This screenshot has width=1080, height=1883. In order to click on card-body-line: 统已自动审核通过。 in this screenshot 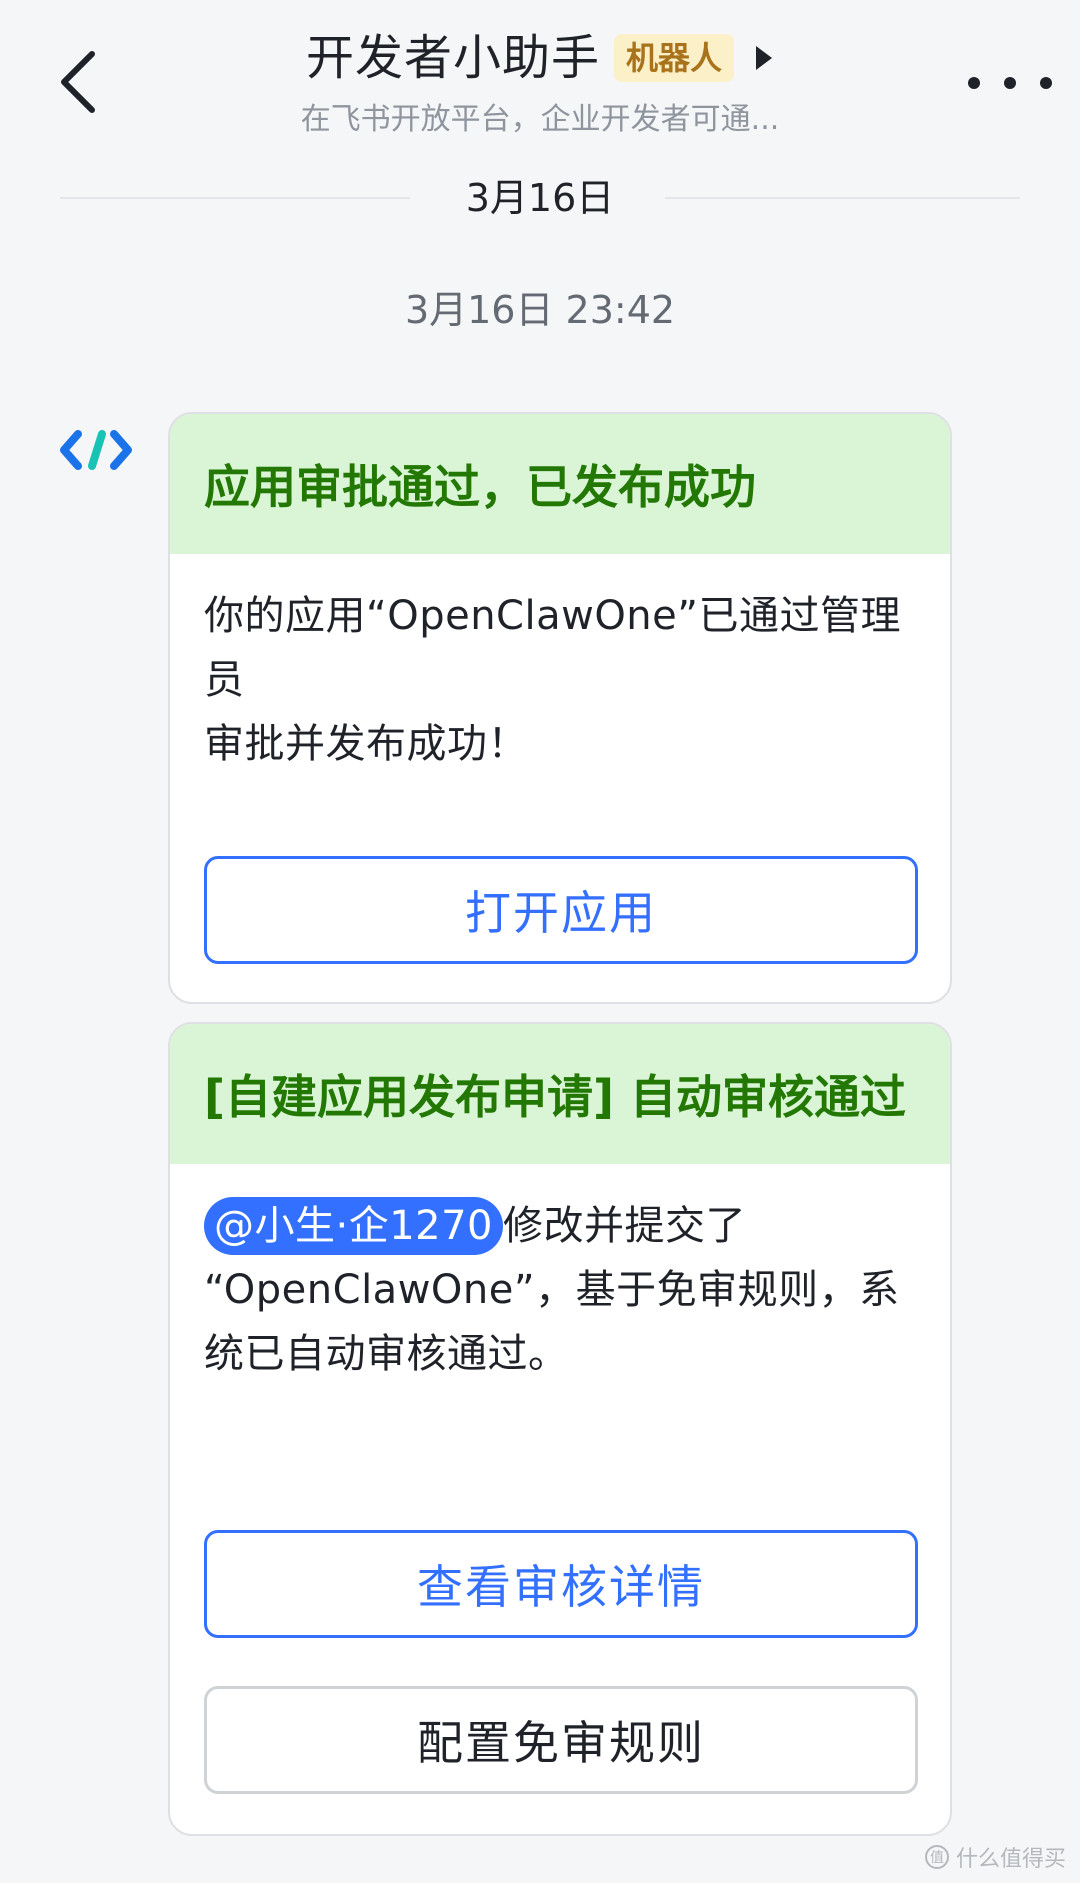, I will do `click(386, 1354)`.